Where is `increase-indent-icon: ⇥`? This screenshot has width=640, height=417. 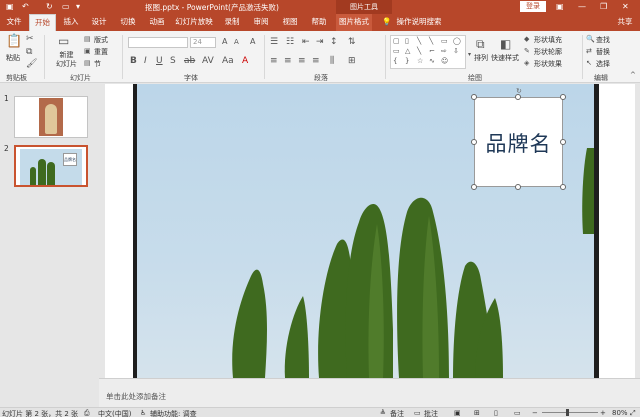 increase-indent-icon: ⇥ is located at coordinates (320, 42).